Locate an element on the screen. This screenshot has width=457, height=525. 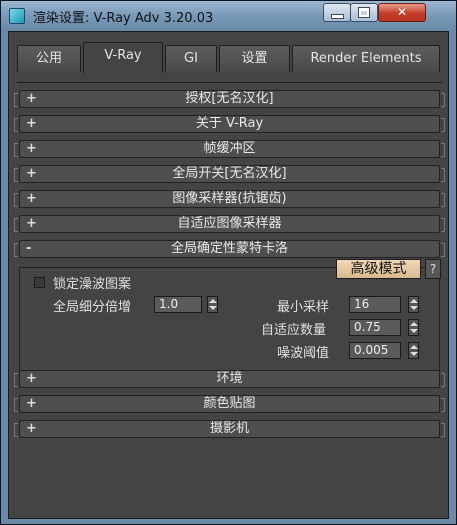
rollout-color-mapping: + 颜色贴图 is located at coordinates (229, 404).